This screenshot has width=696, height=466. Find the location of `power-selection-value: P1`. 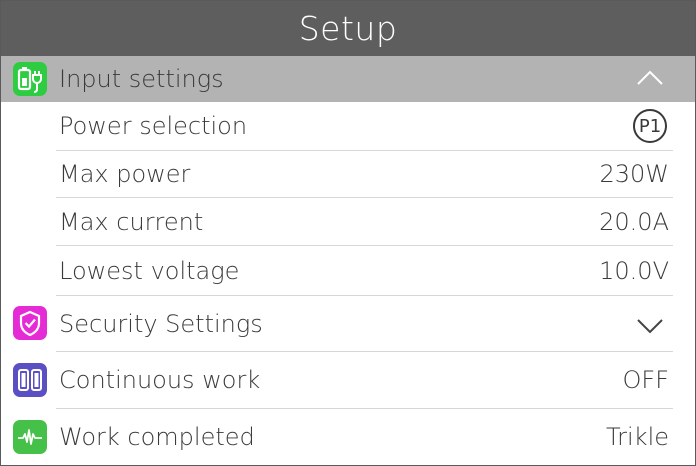

power-selection-value: P1 is located at coordinates (650, 126).